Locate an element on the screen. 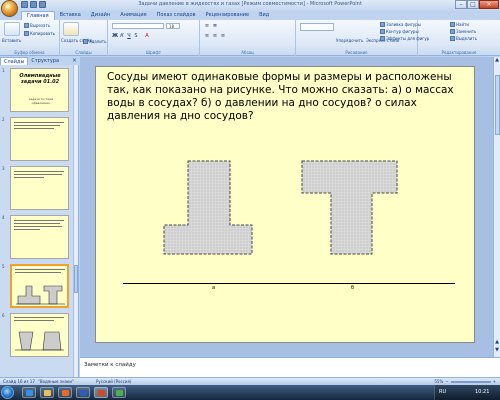 This screenshot has width=500, height=400. delete-button: Удалить is located at coordinates (95, 41).